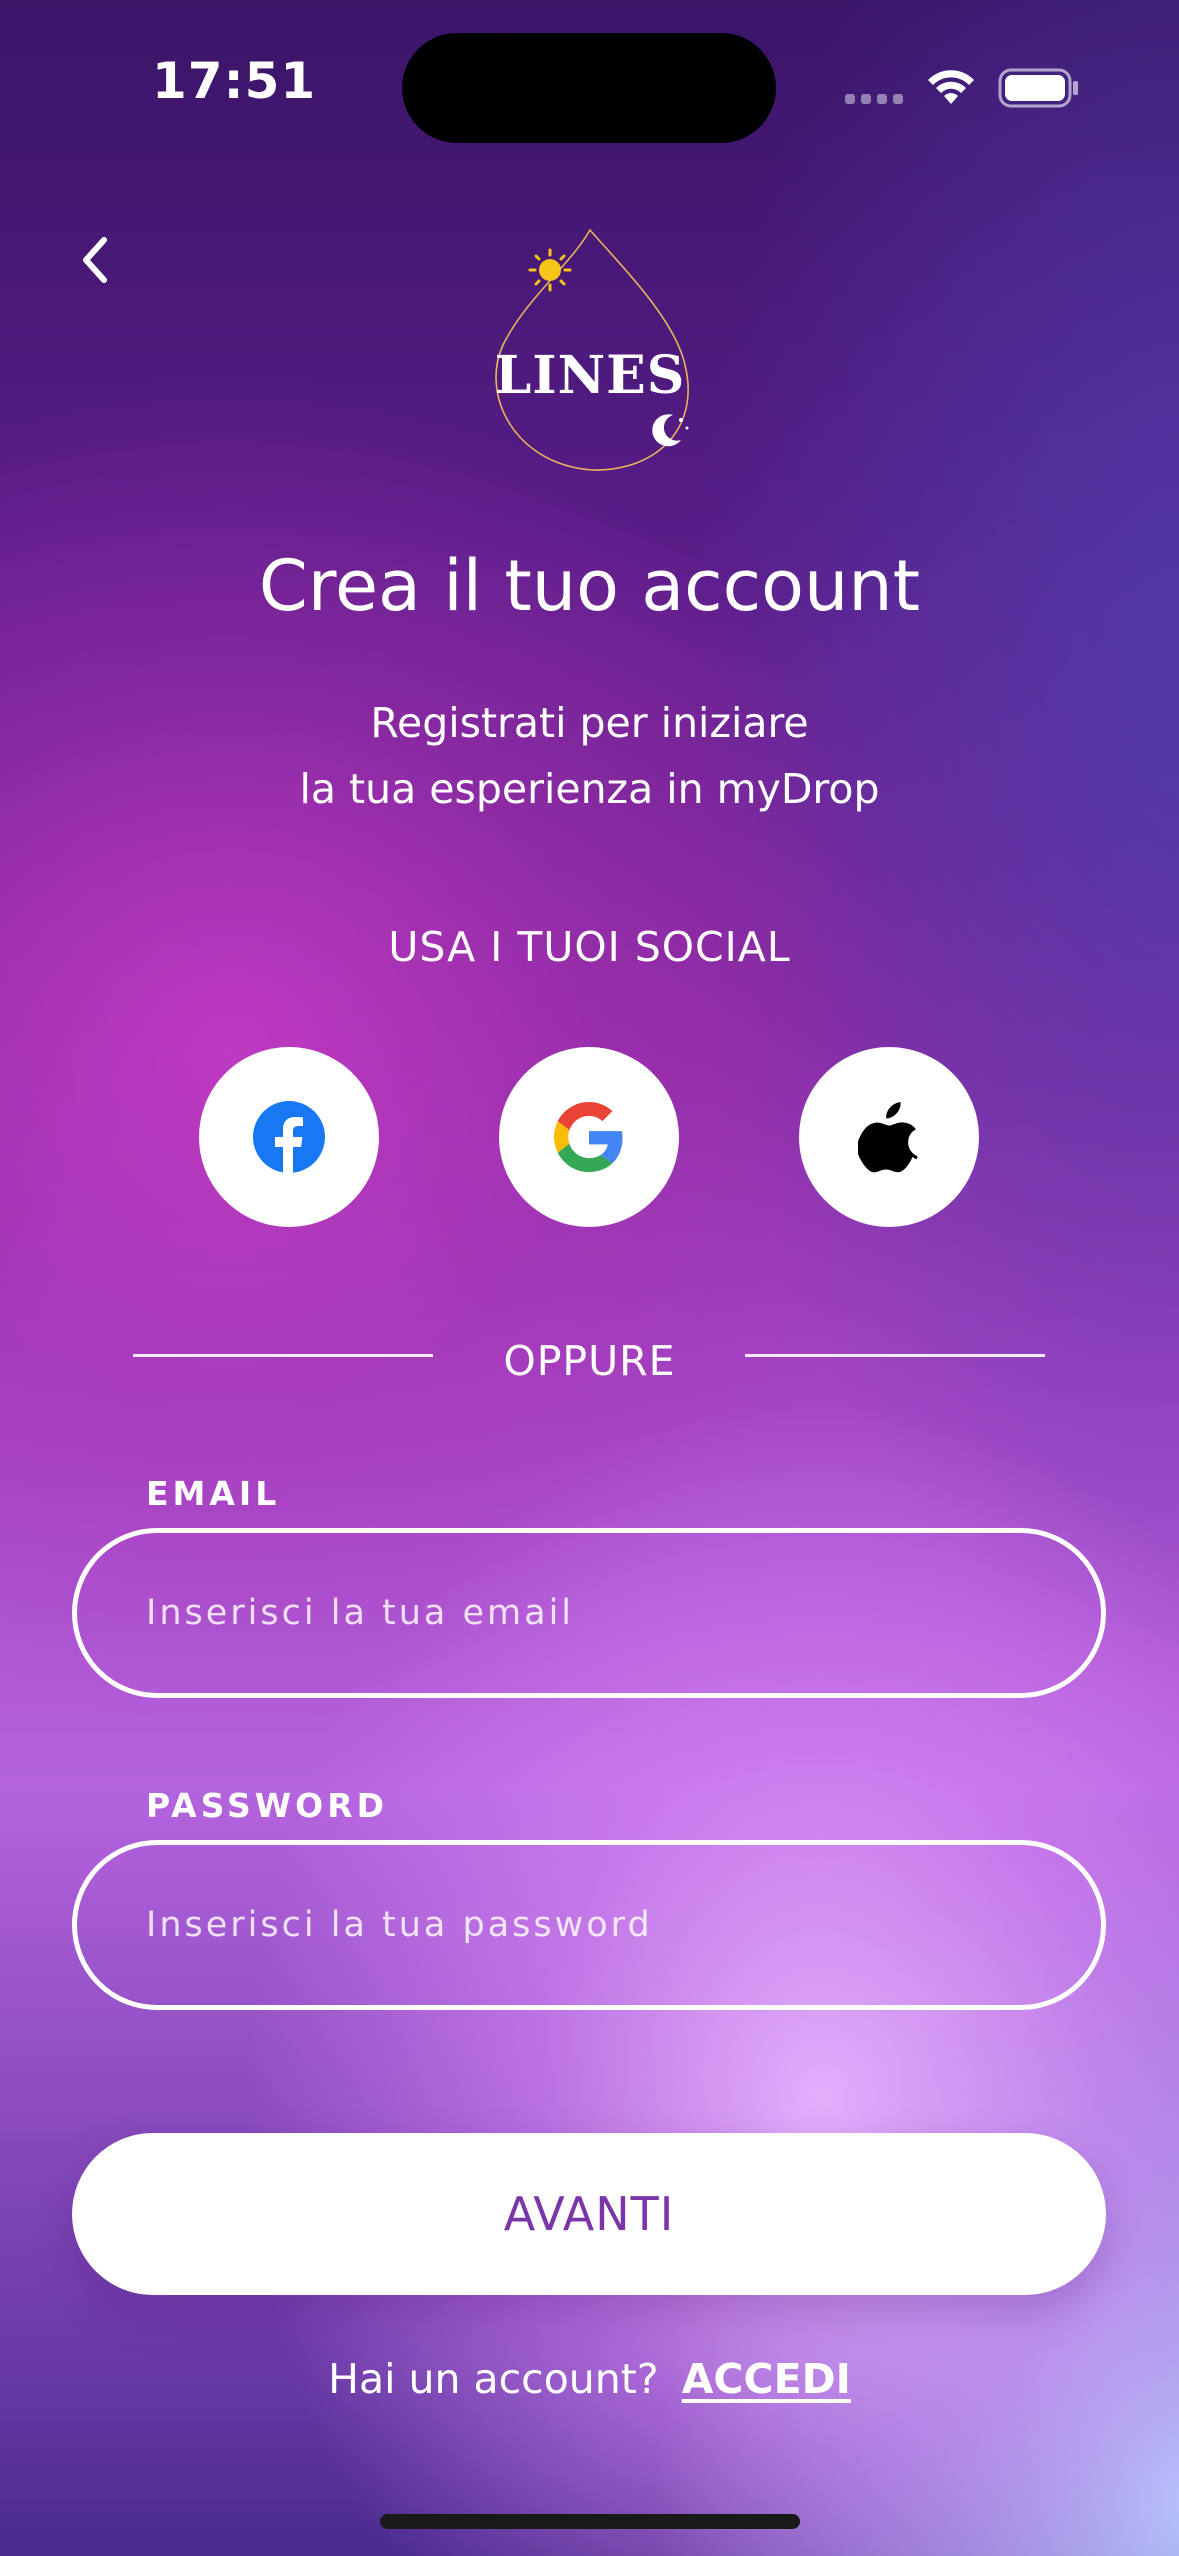 The width and height of the screenshot is (1179, 2556). I want to click on back-button, so click(97, 260).